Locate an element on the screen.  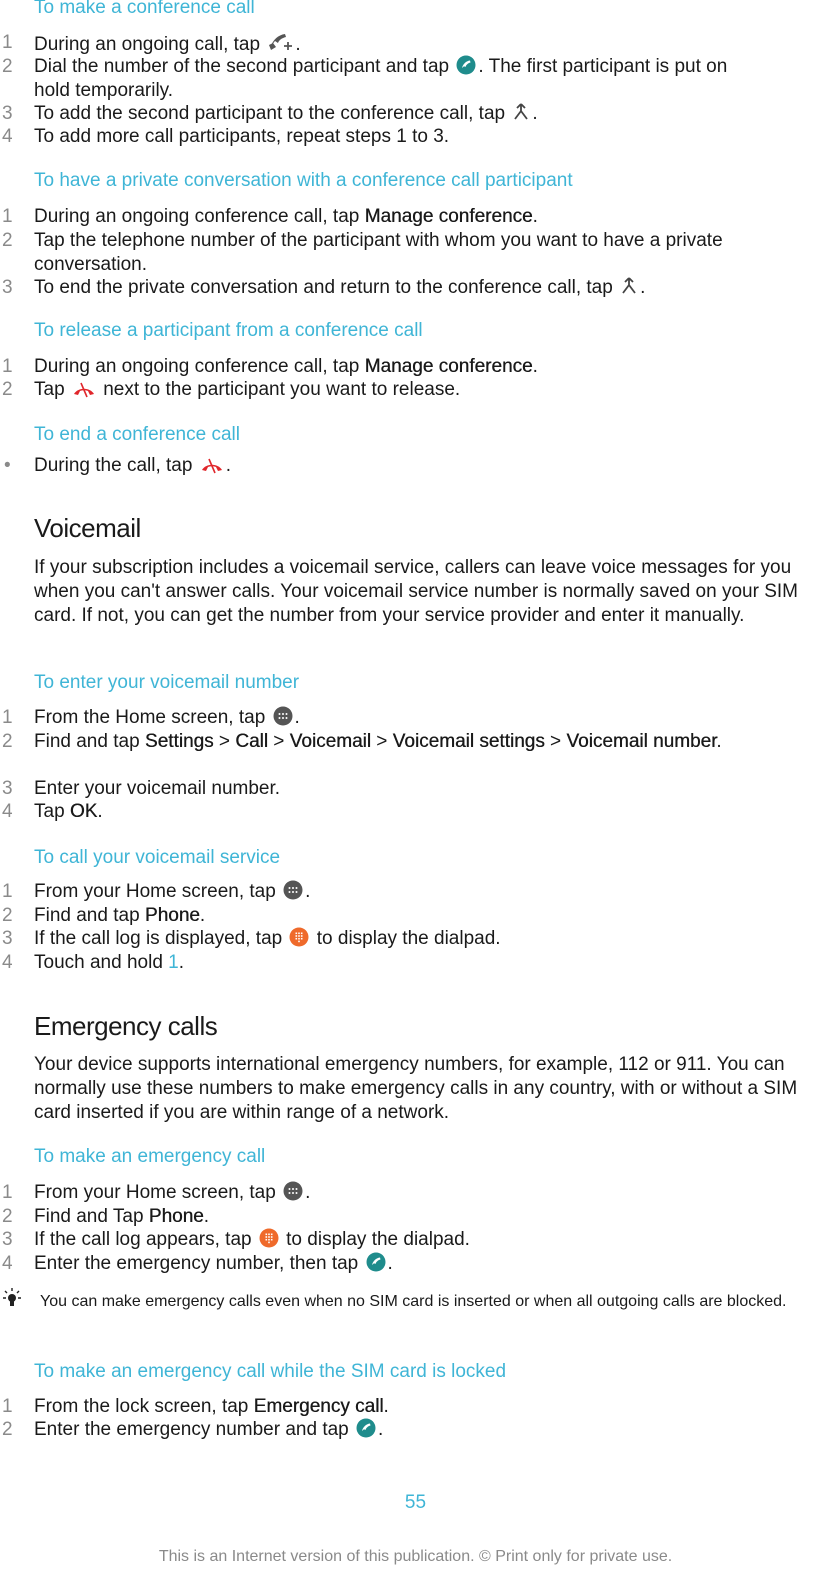
path-call: Call is located at coordinates (251, 741).